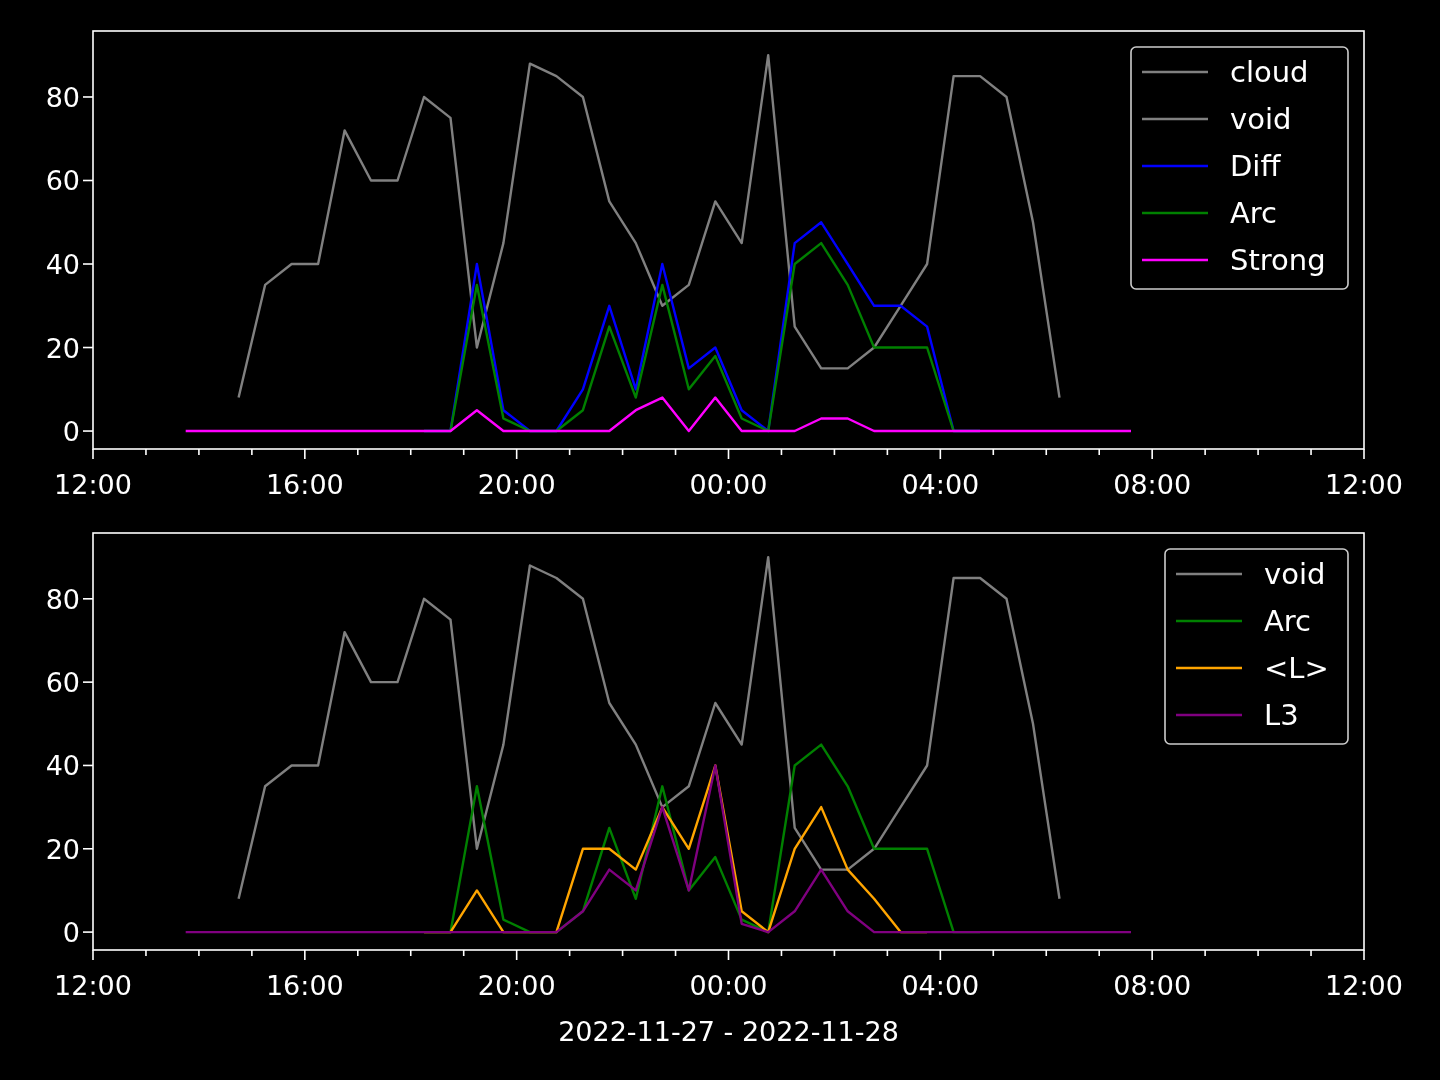 The height and width of the screenshot is (1080, 1440). What do you see at coordinates (1269, 72) in the screenshot?
I see `legend-label: cloud` at bounding box center [1269, 72].